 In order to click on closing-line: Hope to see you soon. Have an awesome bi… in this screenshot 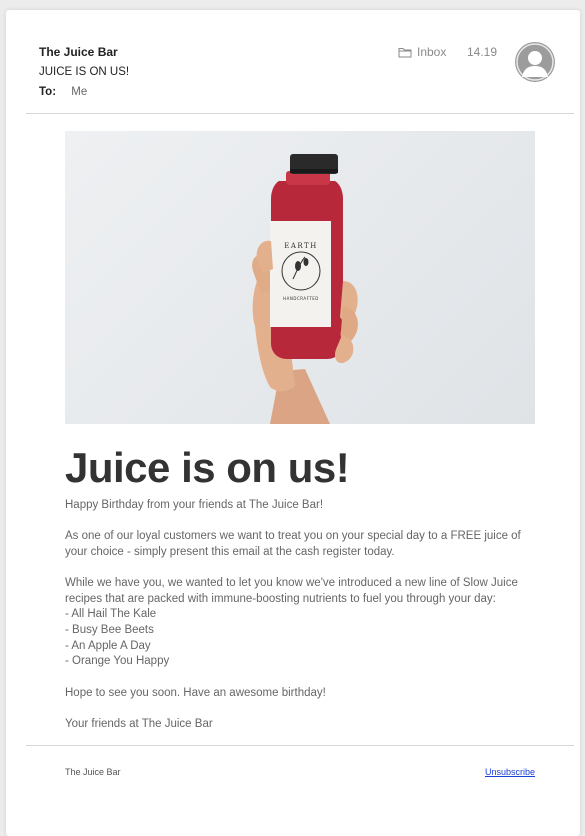, I will do `click(195, 692)`.